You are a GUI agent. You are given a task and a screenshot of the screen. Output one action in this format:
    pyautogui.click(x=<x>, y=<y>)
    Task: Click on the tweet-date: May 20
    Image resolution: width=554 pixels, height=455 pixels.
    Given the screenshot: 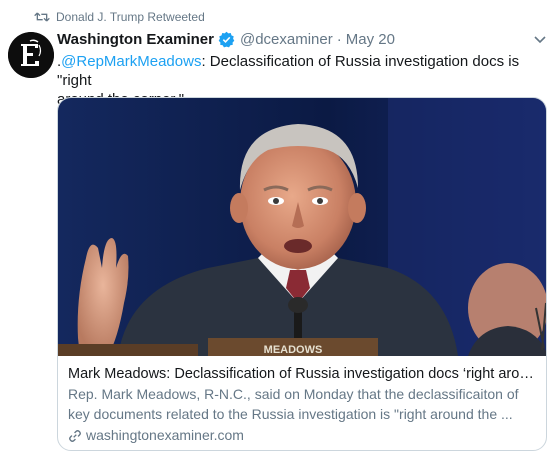 What is the action you would take?
    pyautogui.click(x=370, y=39)
    